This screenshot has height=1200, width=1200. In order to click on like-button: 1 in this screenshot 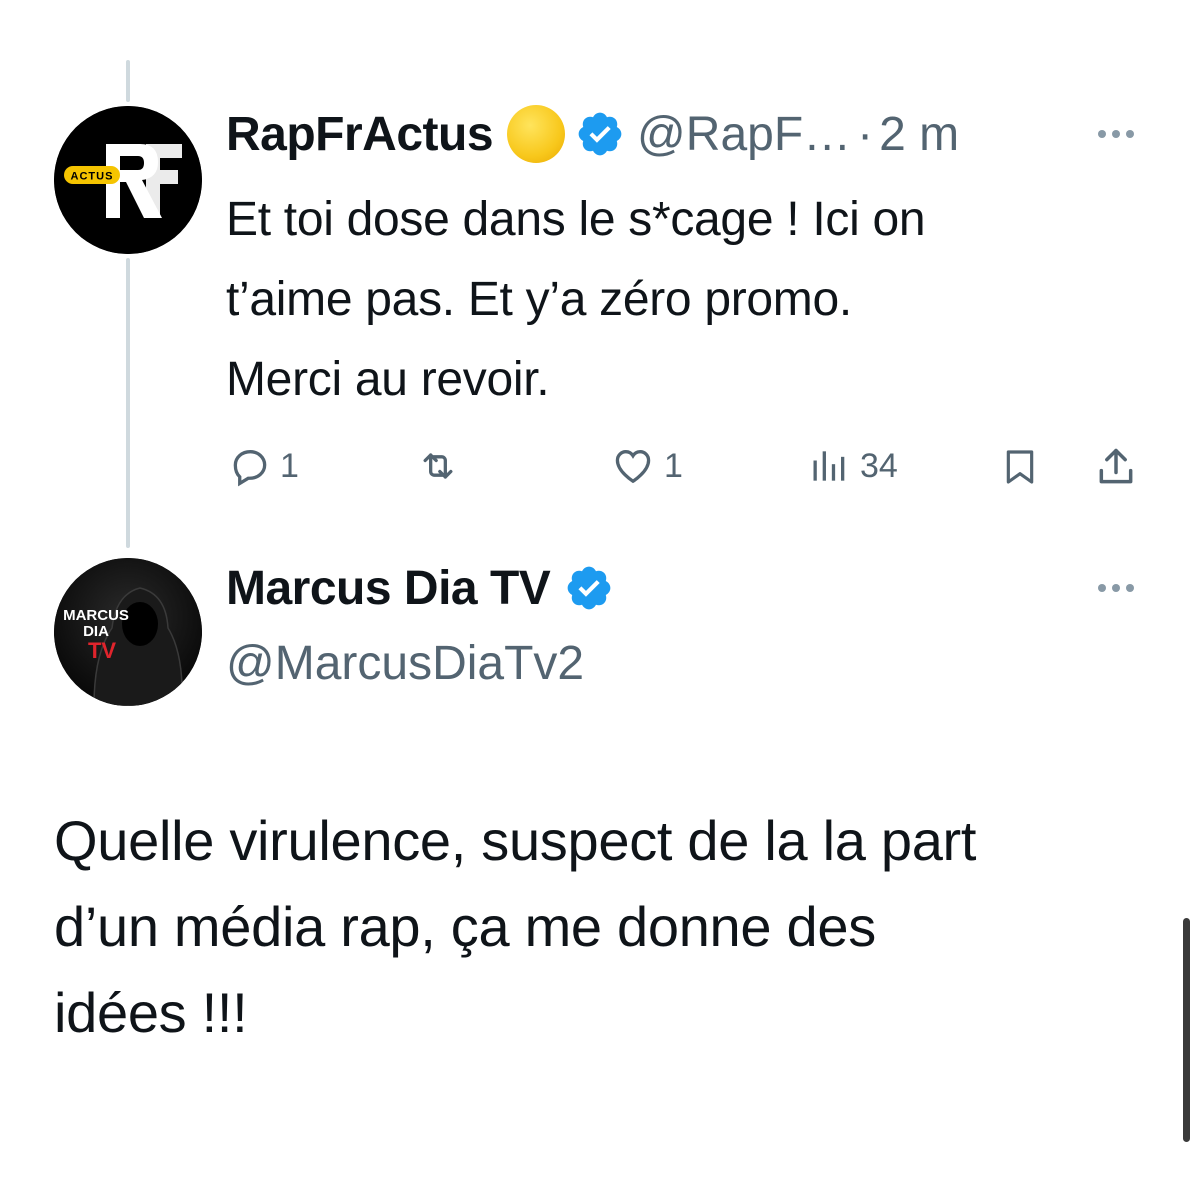, I will do `click(646, 466)`.